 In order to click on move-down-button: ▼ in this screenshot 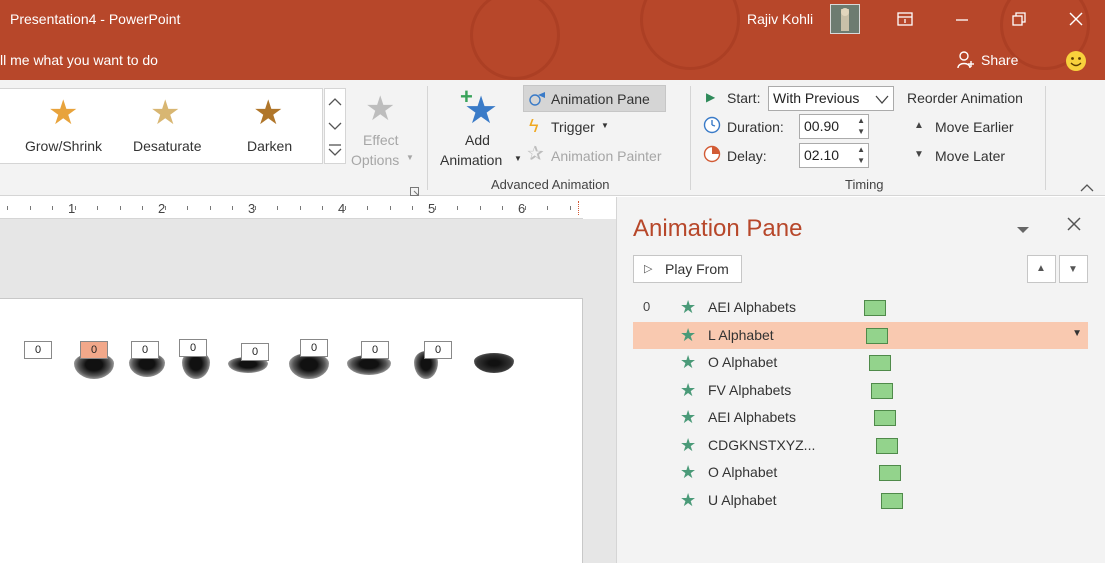, I will do `click(1073, 269)`.